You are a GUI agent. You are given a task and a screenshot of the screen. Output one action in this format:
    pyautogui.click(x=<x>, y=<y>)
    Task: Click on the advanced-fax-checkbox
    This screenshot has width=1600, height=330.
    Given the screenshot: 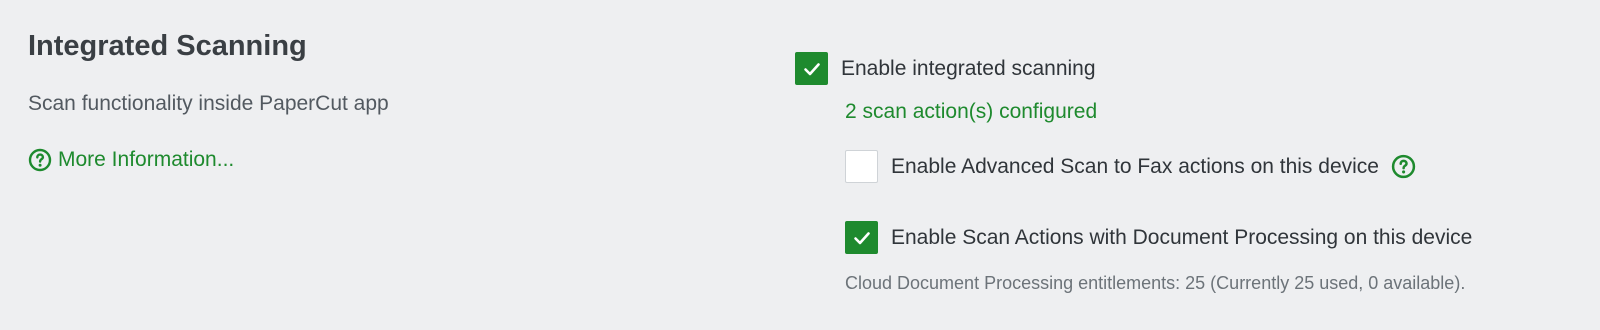 What is the action you would take?
    pyautogui.click(x=861, y=166)
    